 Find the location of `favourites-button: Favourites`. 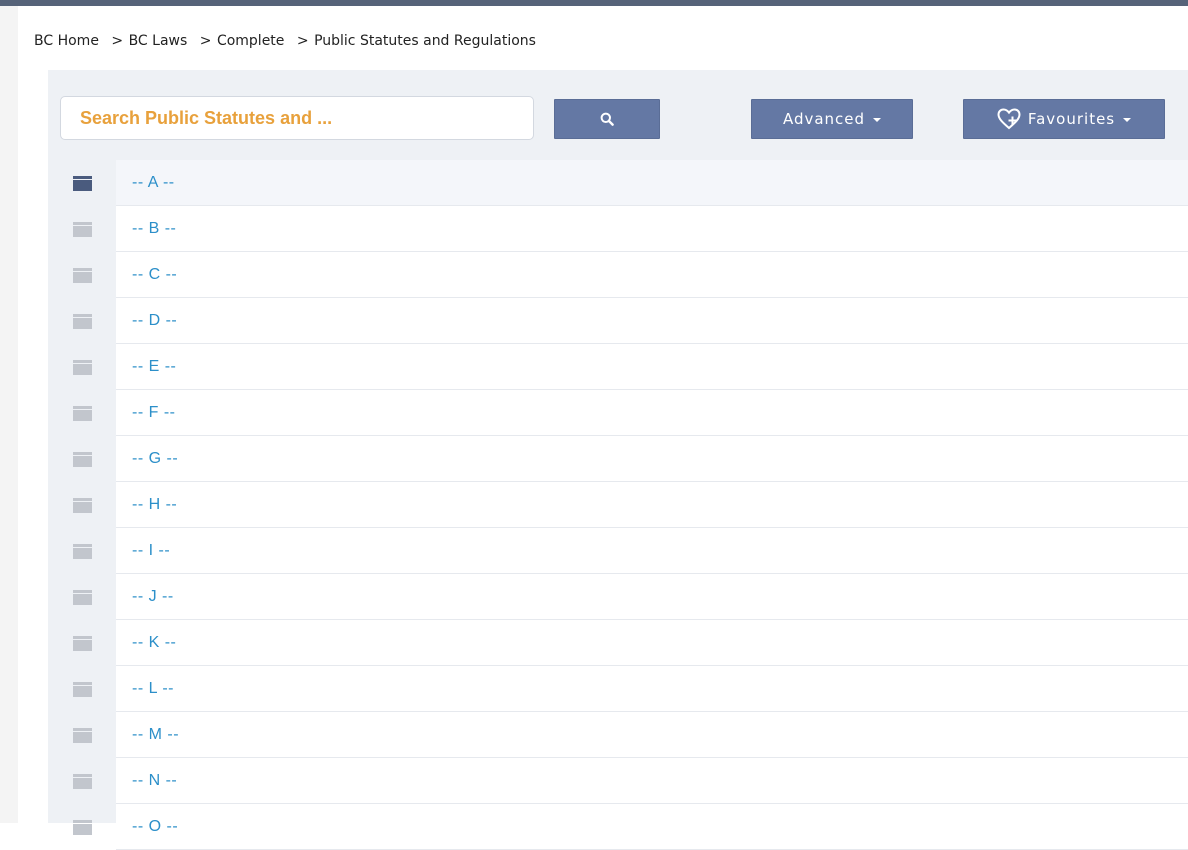

favourites-button: Favourites is located at coordinates (1064, 119).